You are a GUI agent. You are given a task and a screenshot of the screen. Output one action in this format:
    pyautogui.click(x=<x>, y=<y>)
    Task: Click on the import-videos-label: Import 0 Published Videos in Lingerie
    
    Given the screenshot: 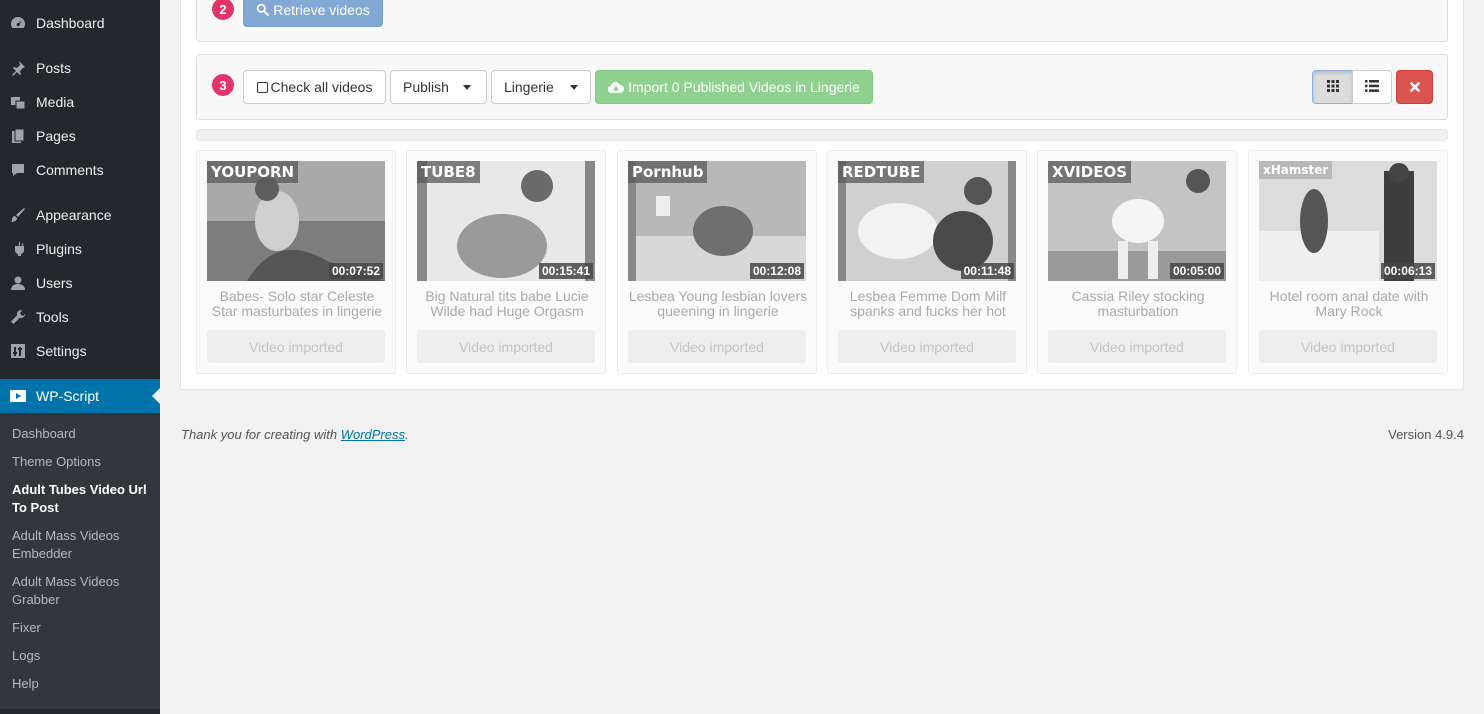 What is the action you would take?
    pyautogui.click(x=744, y=87)
    